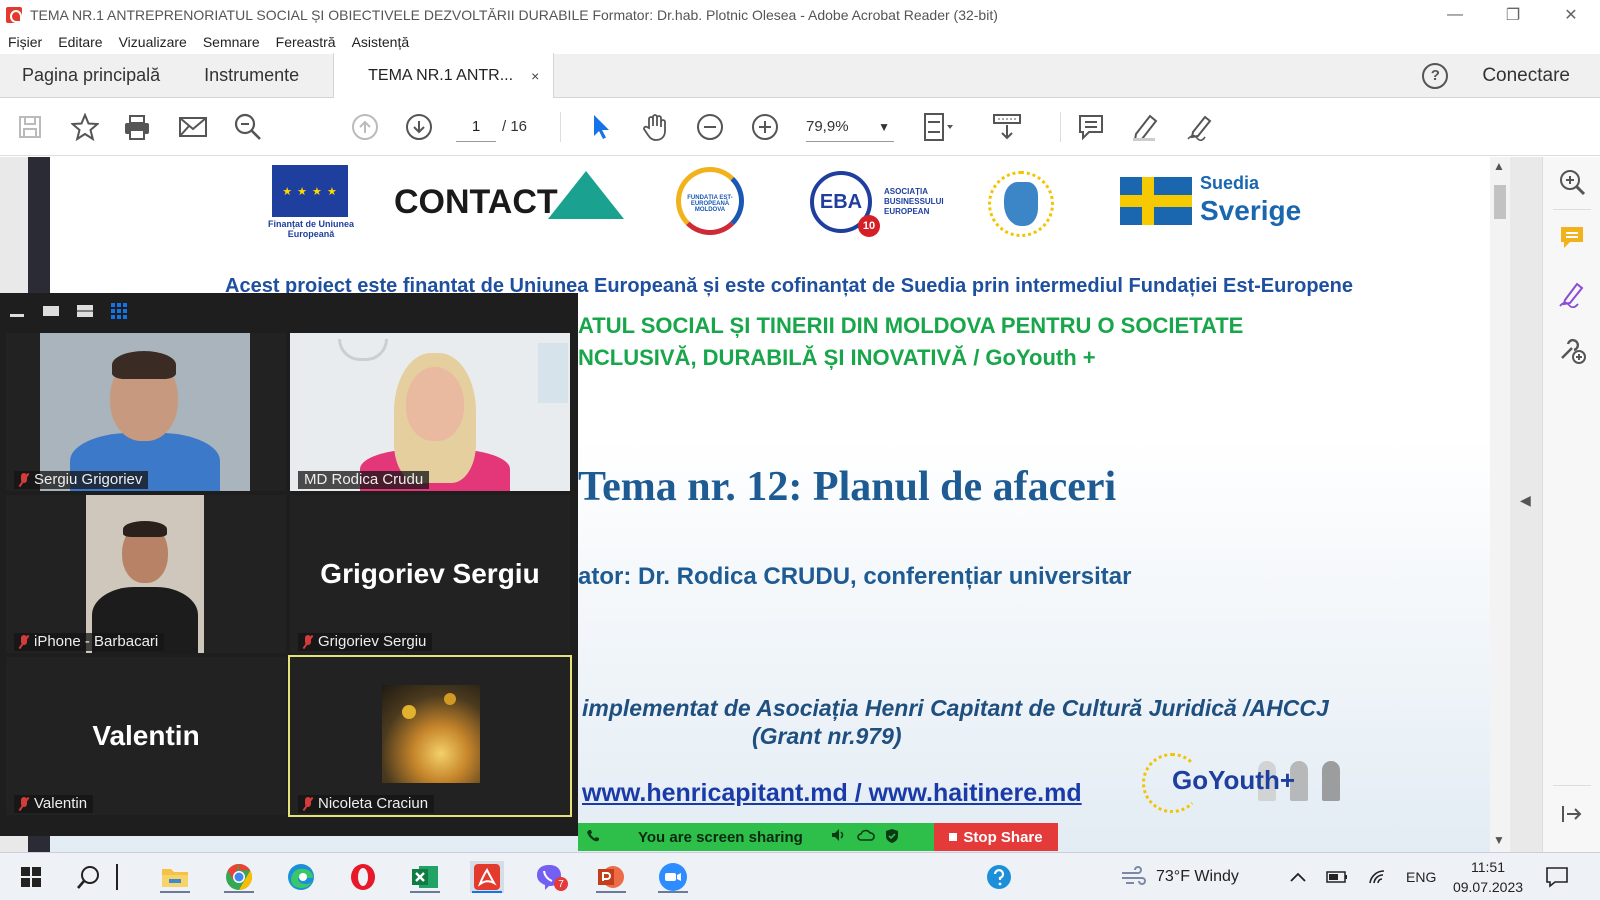  What do you see at coordinates (89, 642) in the screenshot?
I see `participant-name-label: iPhone - Barbacari` at bounding box center [89, 642].